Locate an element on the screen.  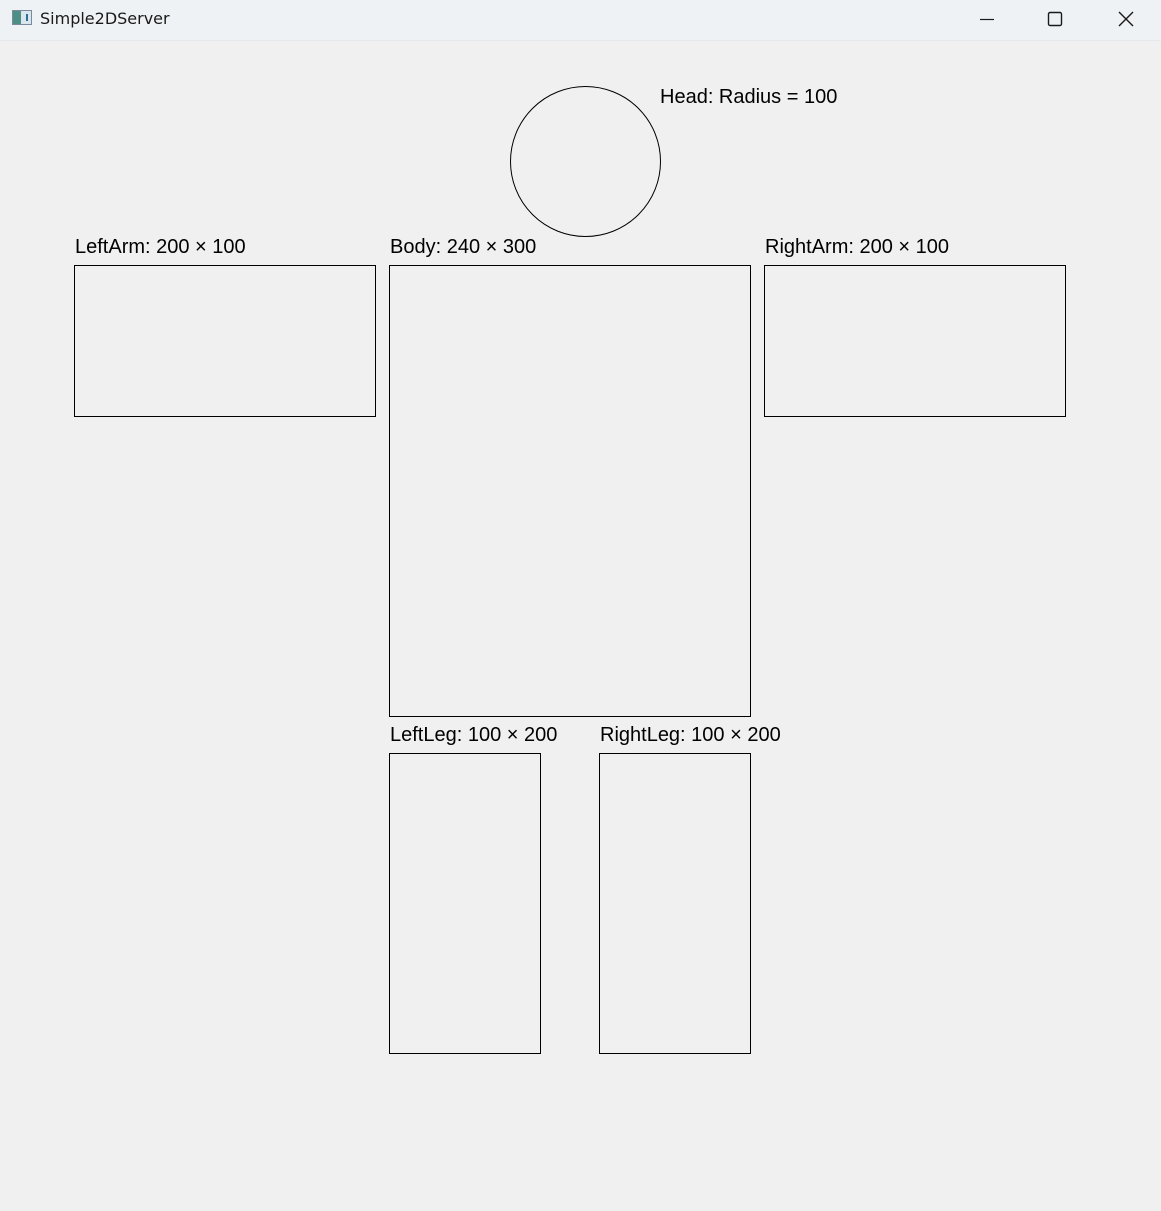
minimize-button is located at coordinates (987, 20).